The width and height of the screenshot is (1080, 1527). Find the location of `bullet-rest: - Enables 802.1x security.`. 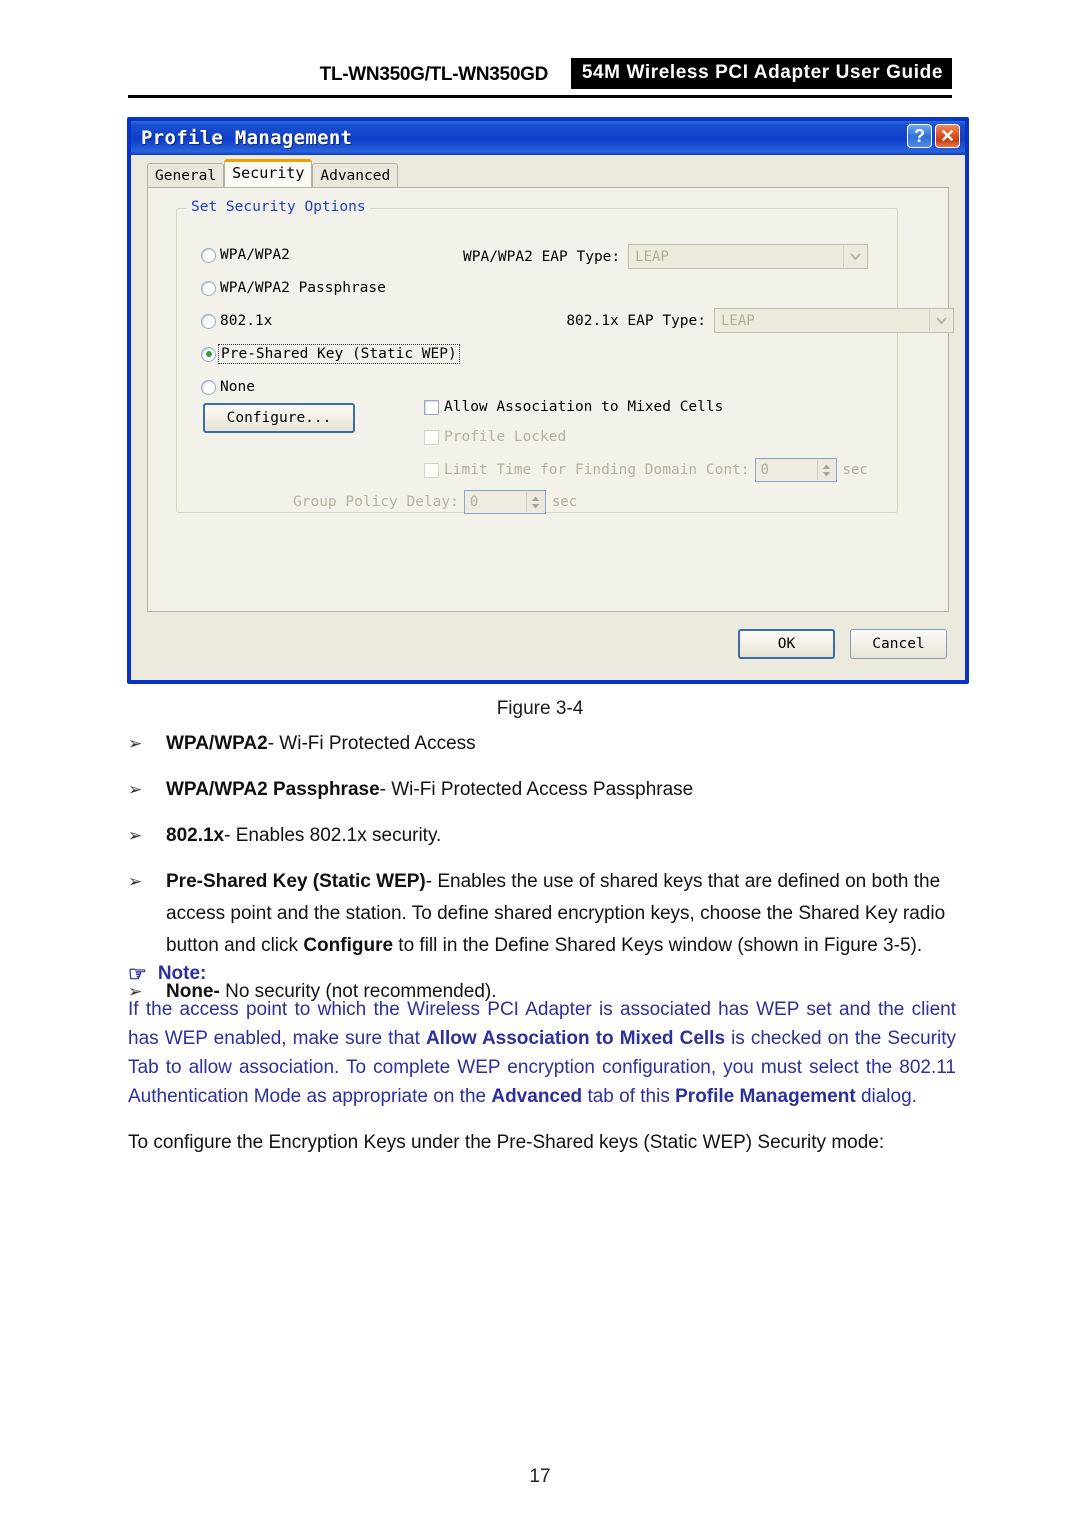

bullet-rest: - Enables 802.1x security. is located at coordinates (333, 835).